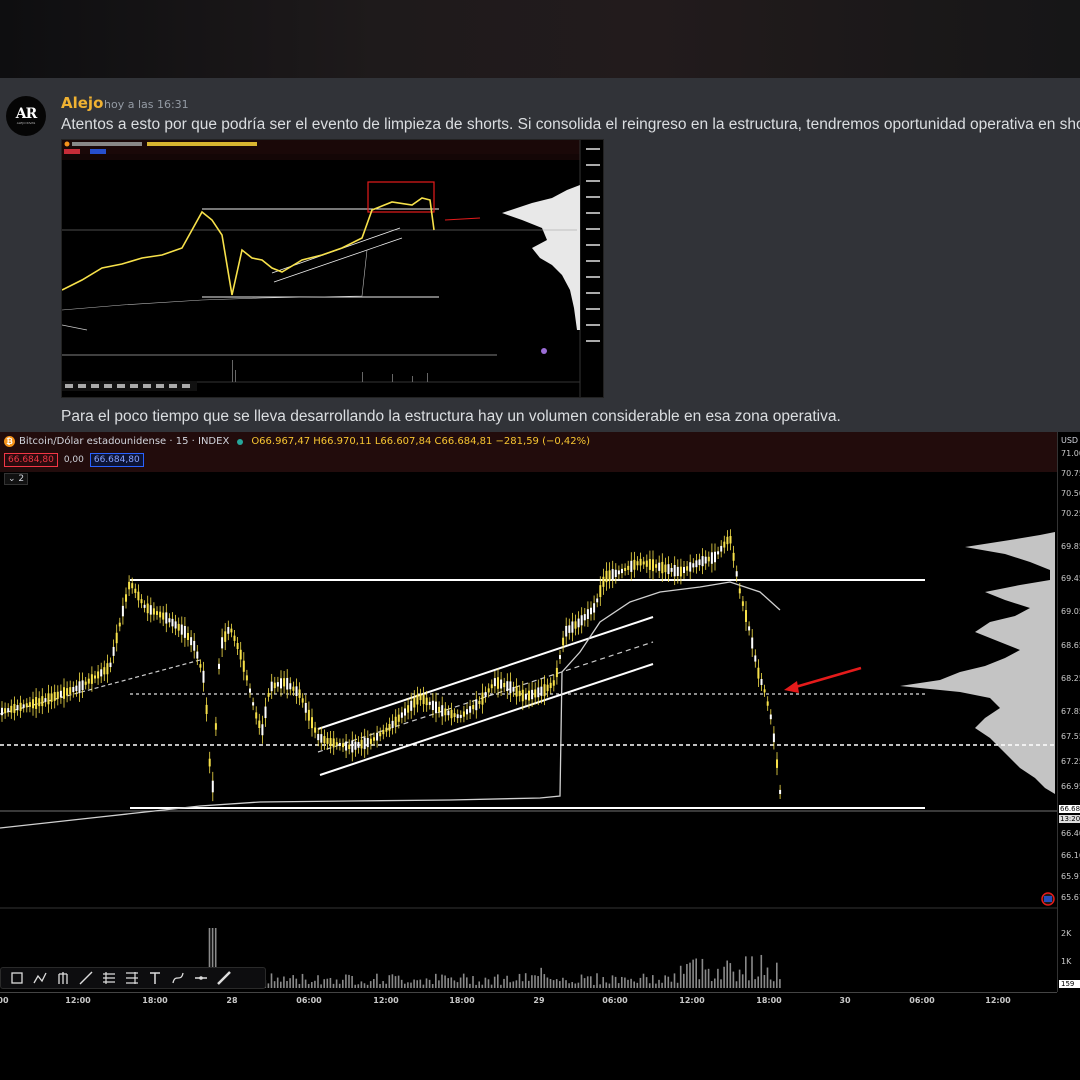 This screenshot has width=1080, height=1080. I want to click on time-label: 12:00, so click(692, 1000).